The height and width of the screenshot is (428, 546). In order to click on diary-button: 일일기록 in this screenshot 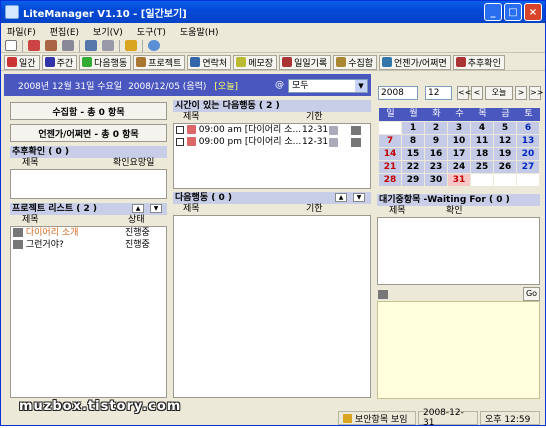, I will do `click(305, 62)`.